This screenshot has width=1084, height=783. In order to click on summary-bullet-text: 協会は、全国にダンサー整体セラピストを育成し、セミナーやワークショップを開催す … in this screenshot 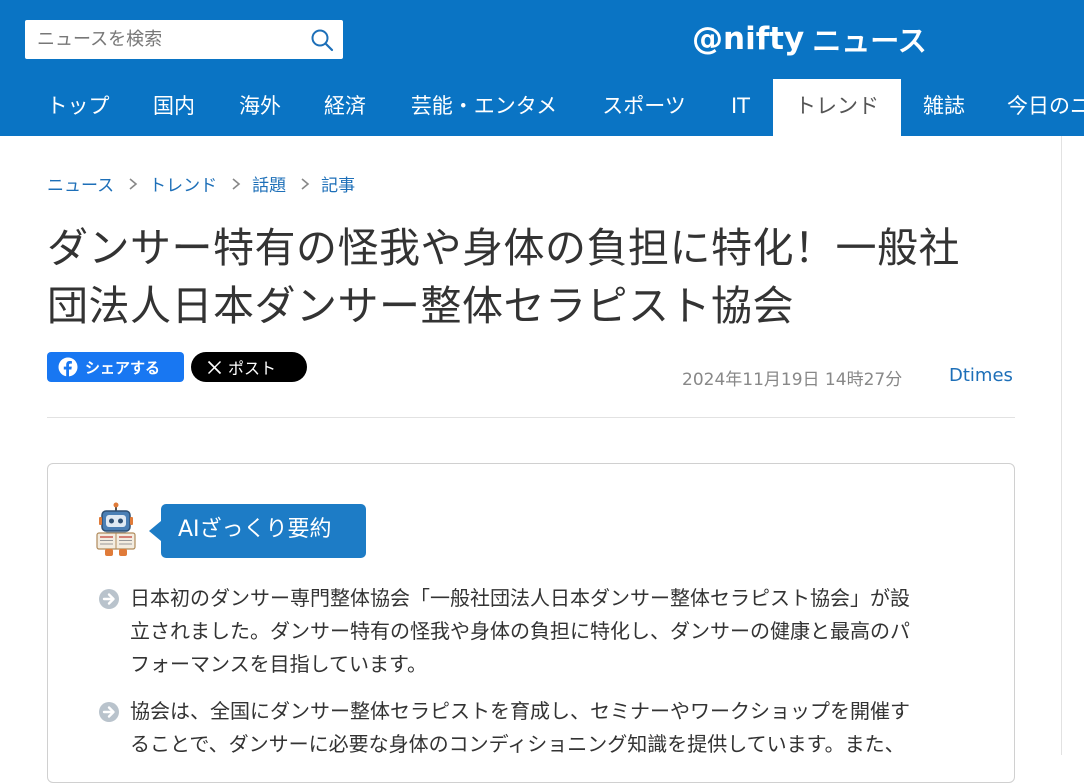, I will do `click(520, 728)`.